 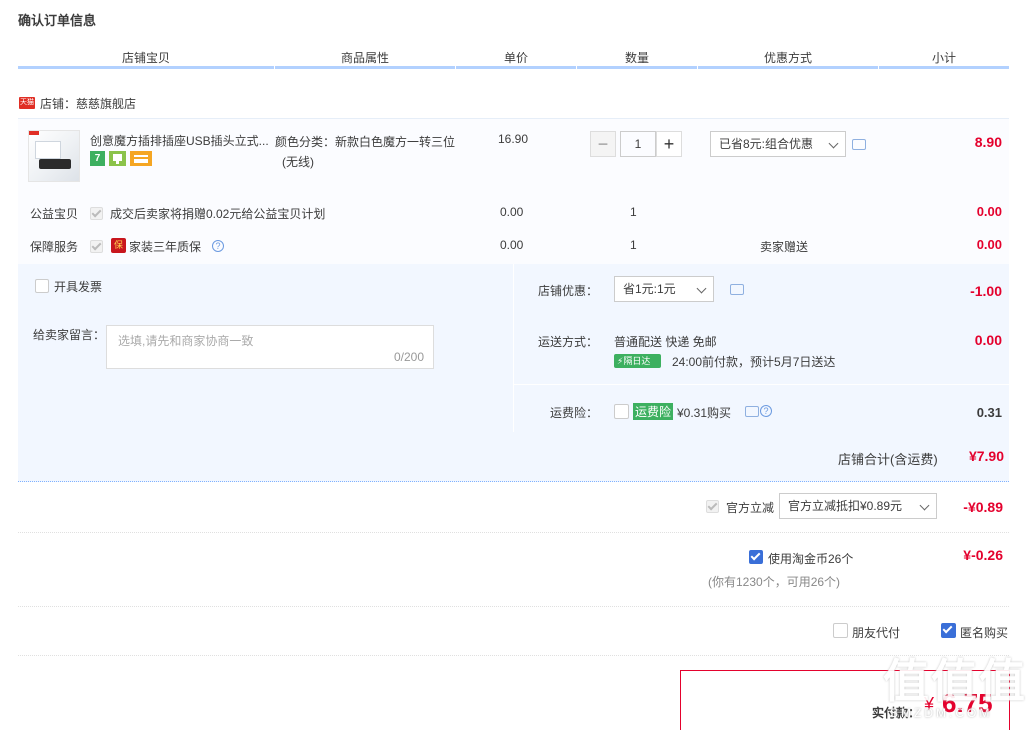 I want to click on shop-discount-select: 省1元:1元, so click(x=664, y=289).